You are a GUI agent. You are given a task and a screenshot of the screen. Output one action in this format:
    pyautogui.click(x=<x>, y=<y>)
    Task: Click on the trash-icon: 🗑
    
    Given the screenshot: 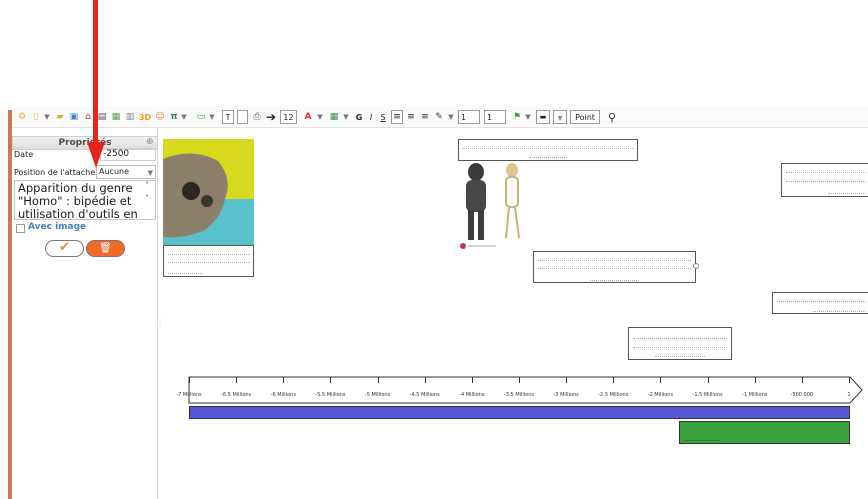 What is the action you would take?
    pyautogui.click(x=105, y=248)
    